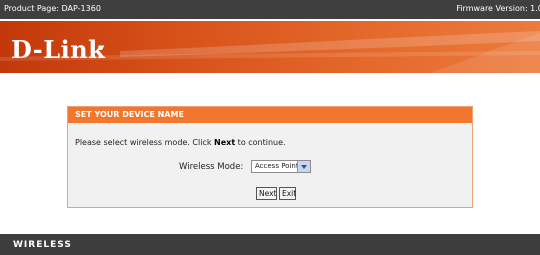  Describe the element at coordinates (303, 166) in the screenshot. I see `chevron-down-icon` at that location.